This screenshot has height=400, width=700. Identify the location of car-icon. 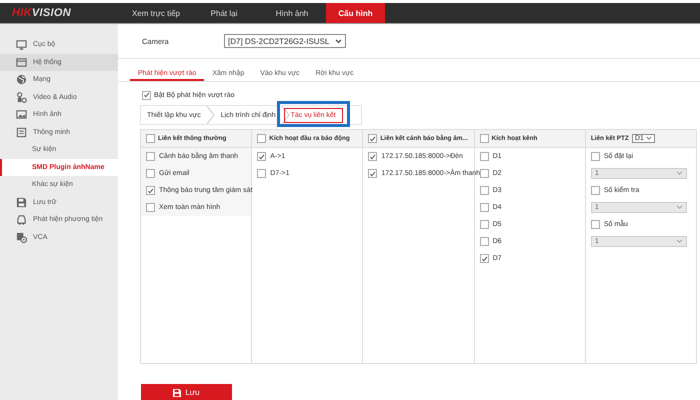
(21, 220).